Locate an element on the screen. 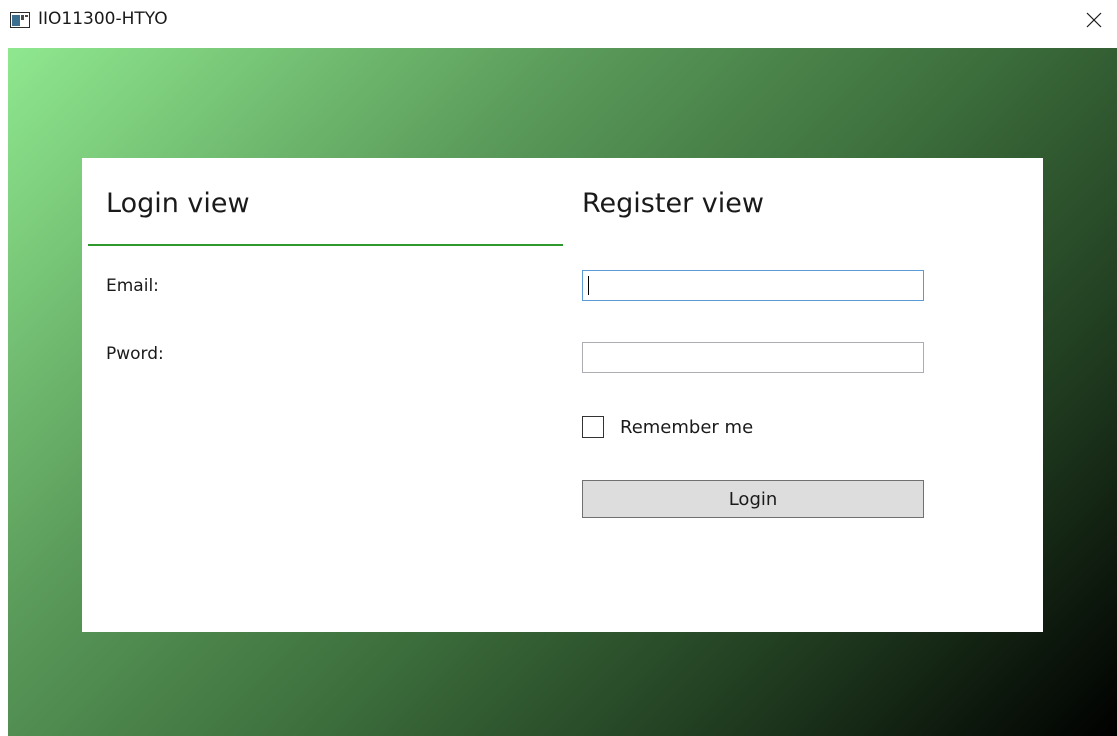 The height and width of the screenshot is (736, 1117). app-window-icon is located at coordinates (20, 20).